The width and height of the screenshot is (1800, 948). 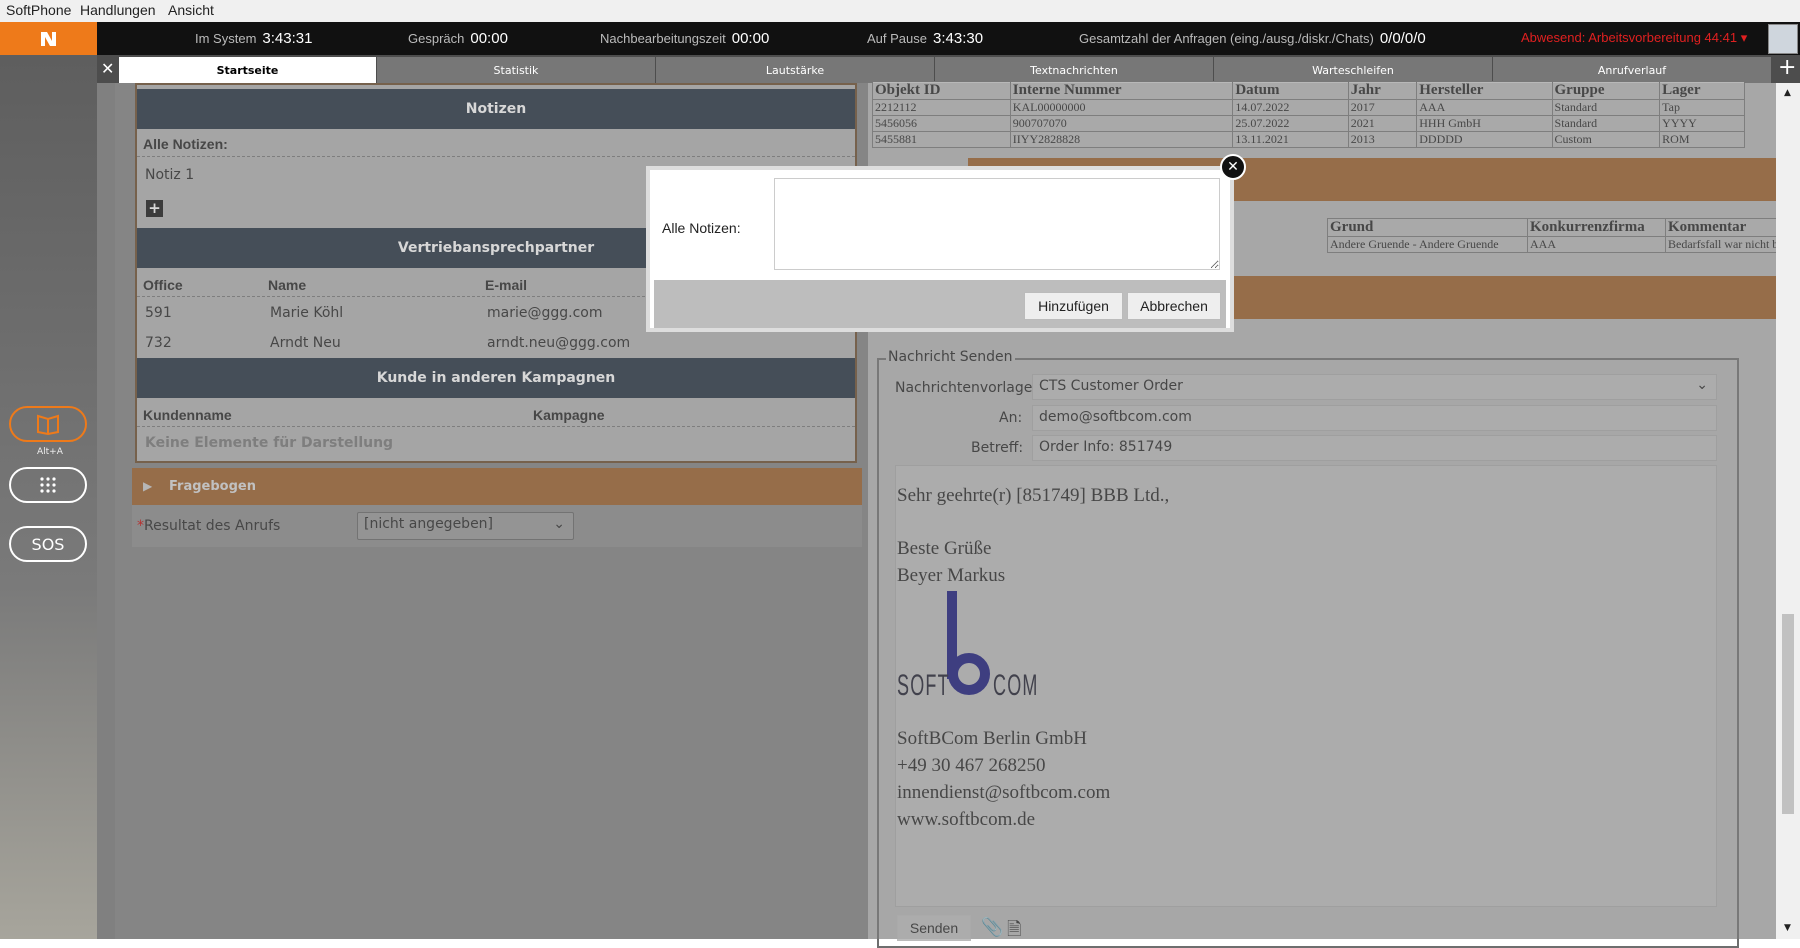 What do you see at coordinates (1787, 928) in the screenshot?
I see `scroll-down-icon: ▼` at bounding box center [1787, 928].